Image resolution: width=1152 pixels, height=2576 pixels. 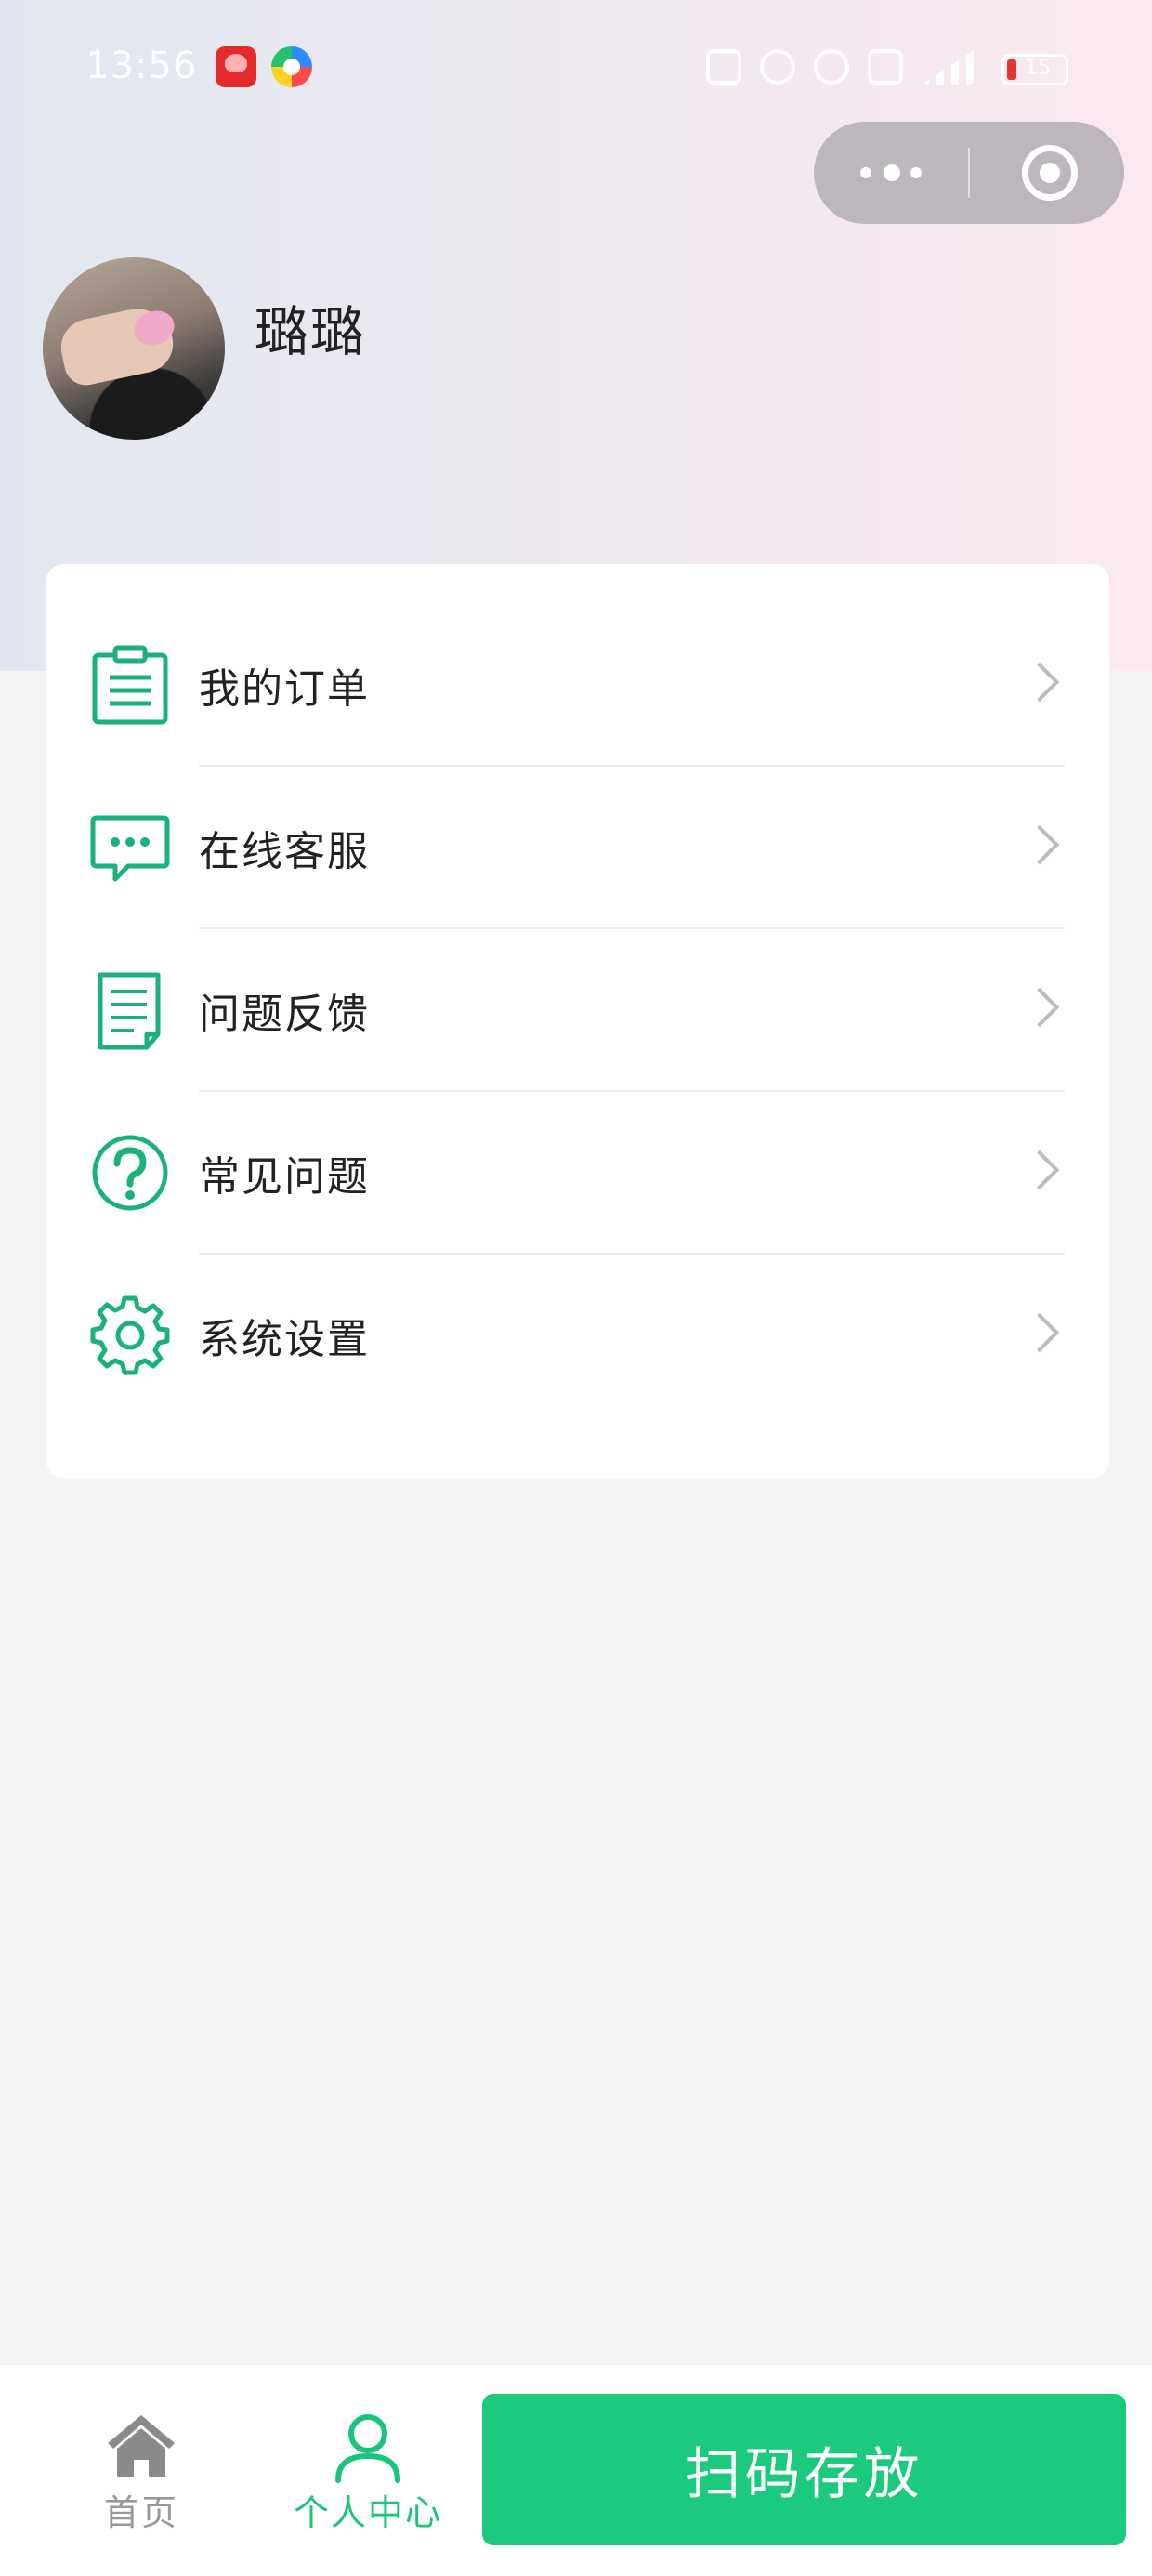 I want to click on target-close-icon, so click(x=1050, y=173).